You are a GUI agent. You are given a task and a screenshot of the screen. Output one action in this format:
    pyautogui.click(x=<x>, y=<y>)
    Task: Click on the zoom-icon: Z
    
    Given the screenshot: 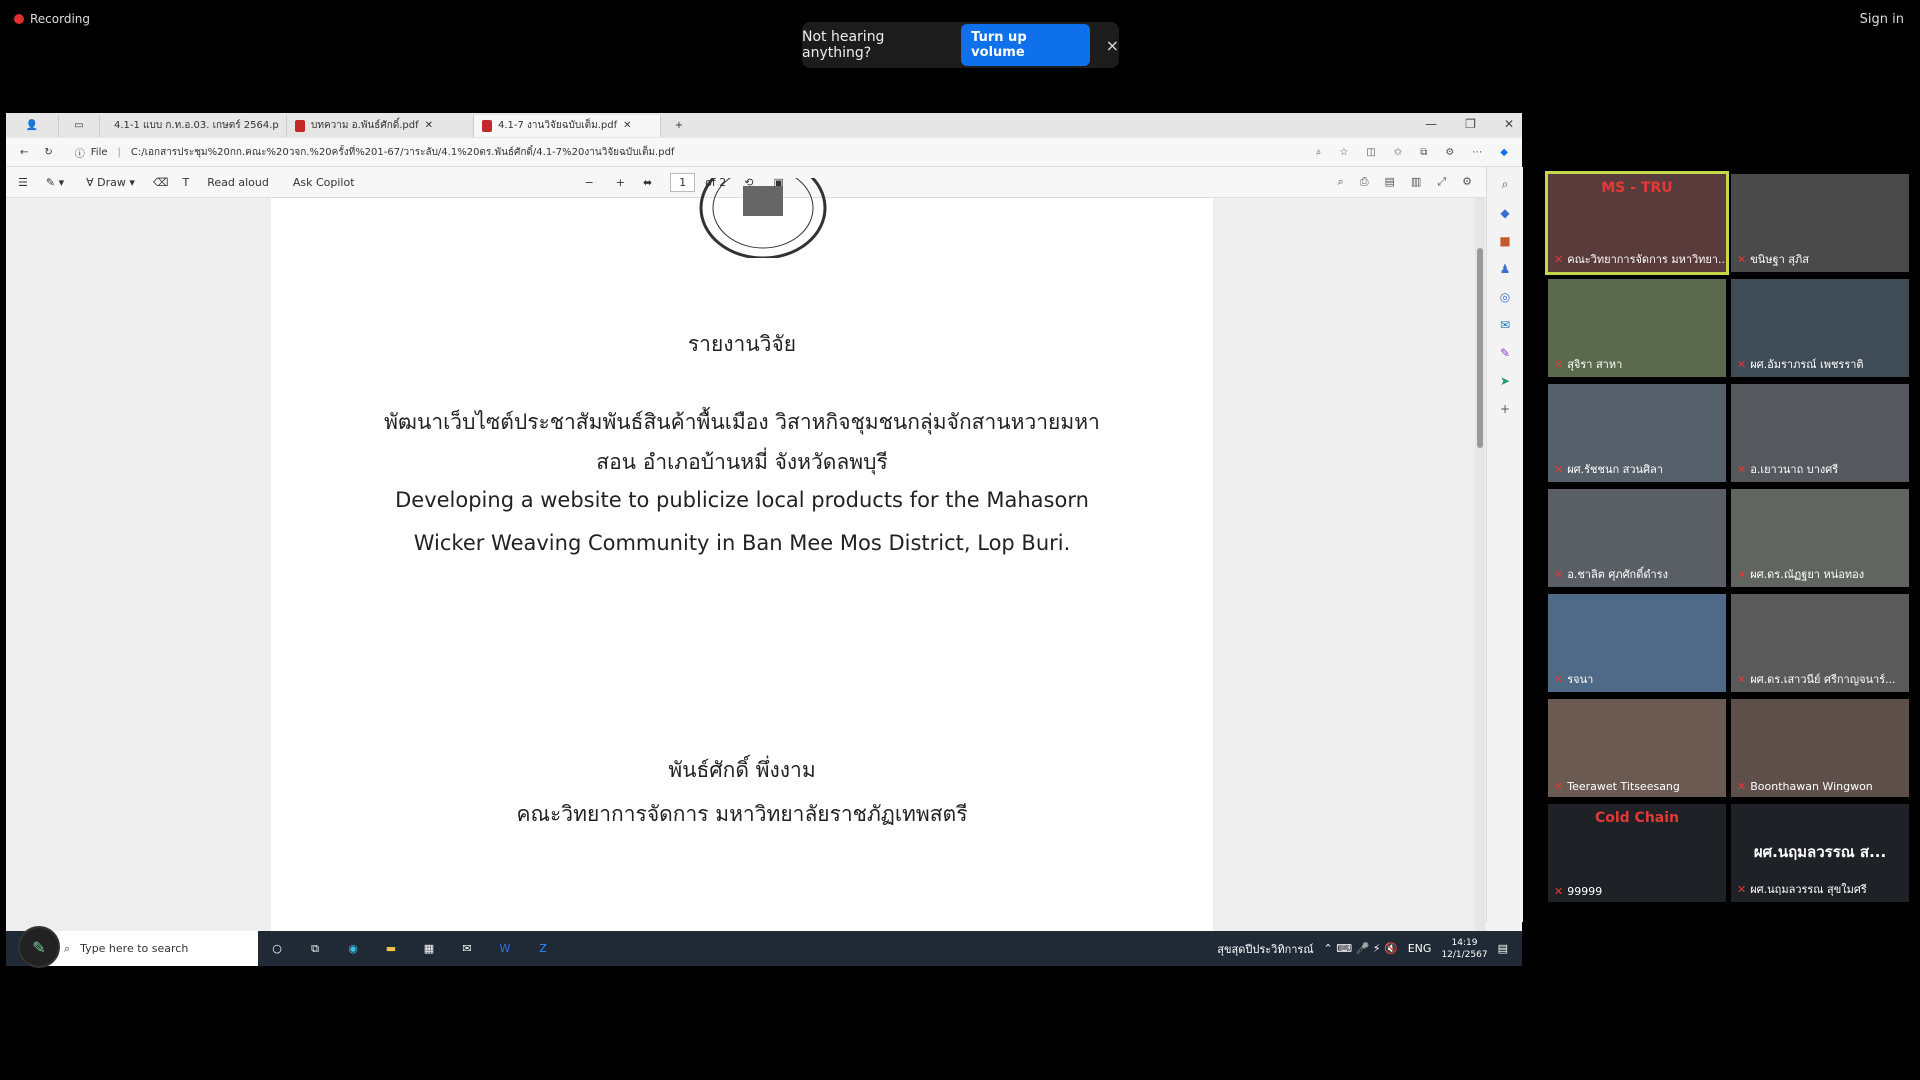 What is the action you would take?
    pyautogui.click(x=543, y=948)
    